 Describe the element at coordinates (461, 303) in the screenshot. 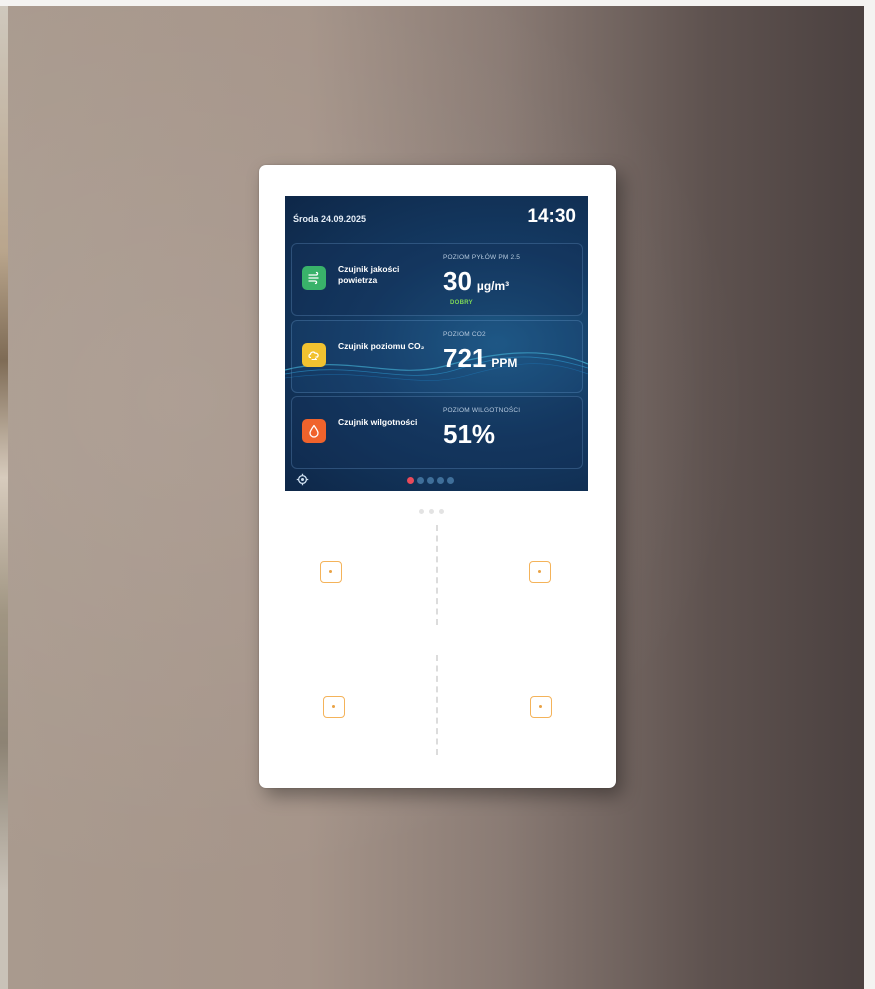

I see `status-label: DOBRY` at that location.